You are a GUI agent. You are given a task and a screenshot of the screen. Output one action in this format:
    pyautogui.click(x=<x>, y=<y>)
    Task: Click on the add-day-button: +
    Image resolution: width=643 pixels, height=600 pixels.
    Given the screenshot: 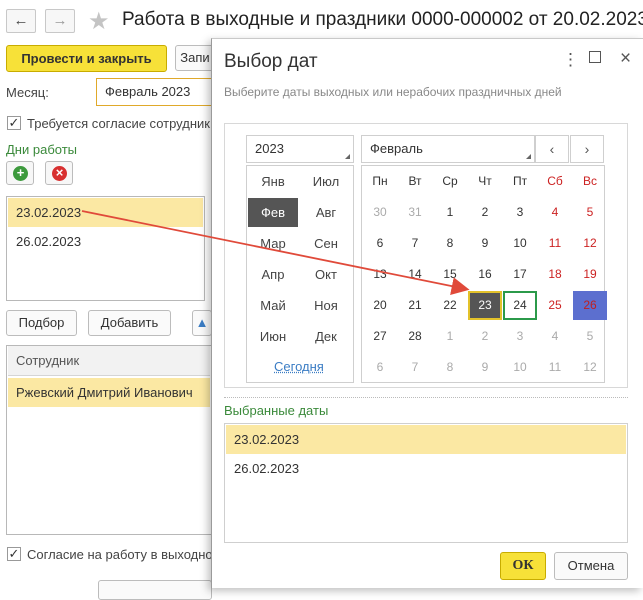 What is the action you would take?
    pyautogui.click(x=20, y=173)
    